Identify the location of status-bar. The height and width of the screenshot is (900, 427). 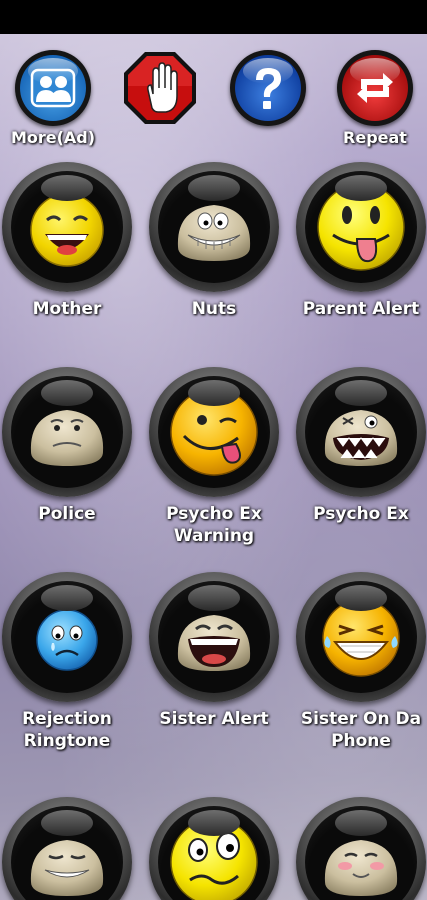
(213, 17).